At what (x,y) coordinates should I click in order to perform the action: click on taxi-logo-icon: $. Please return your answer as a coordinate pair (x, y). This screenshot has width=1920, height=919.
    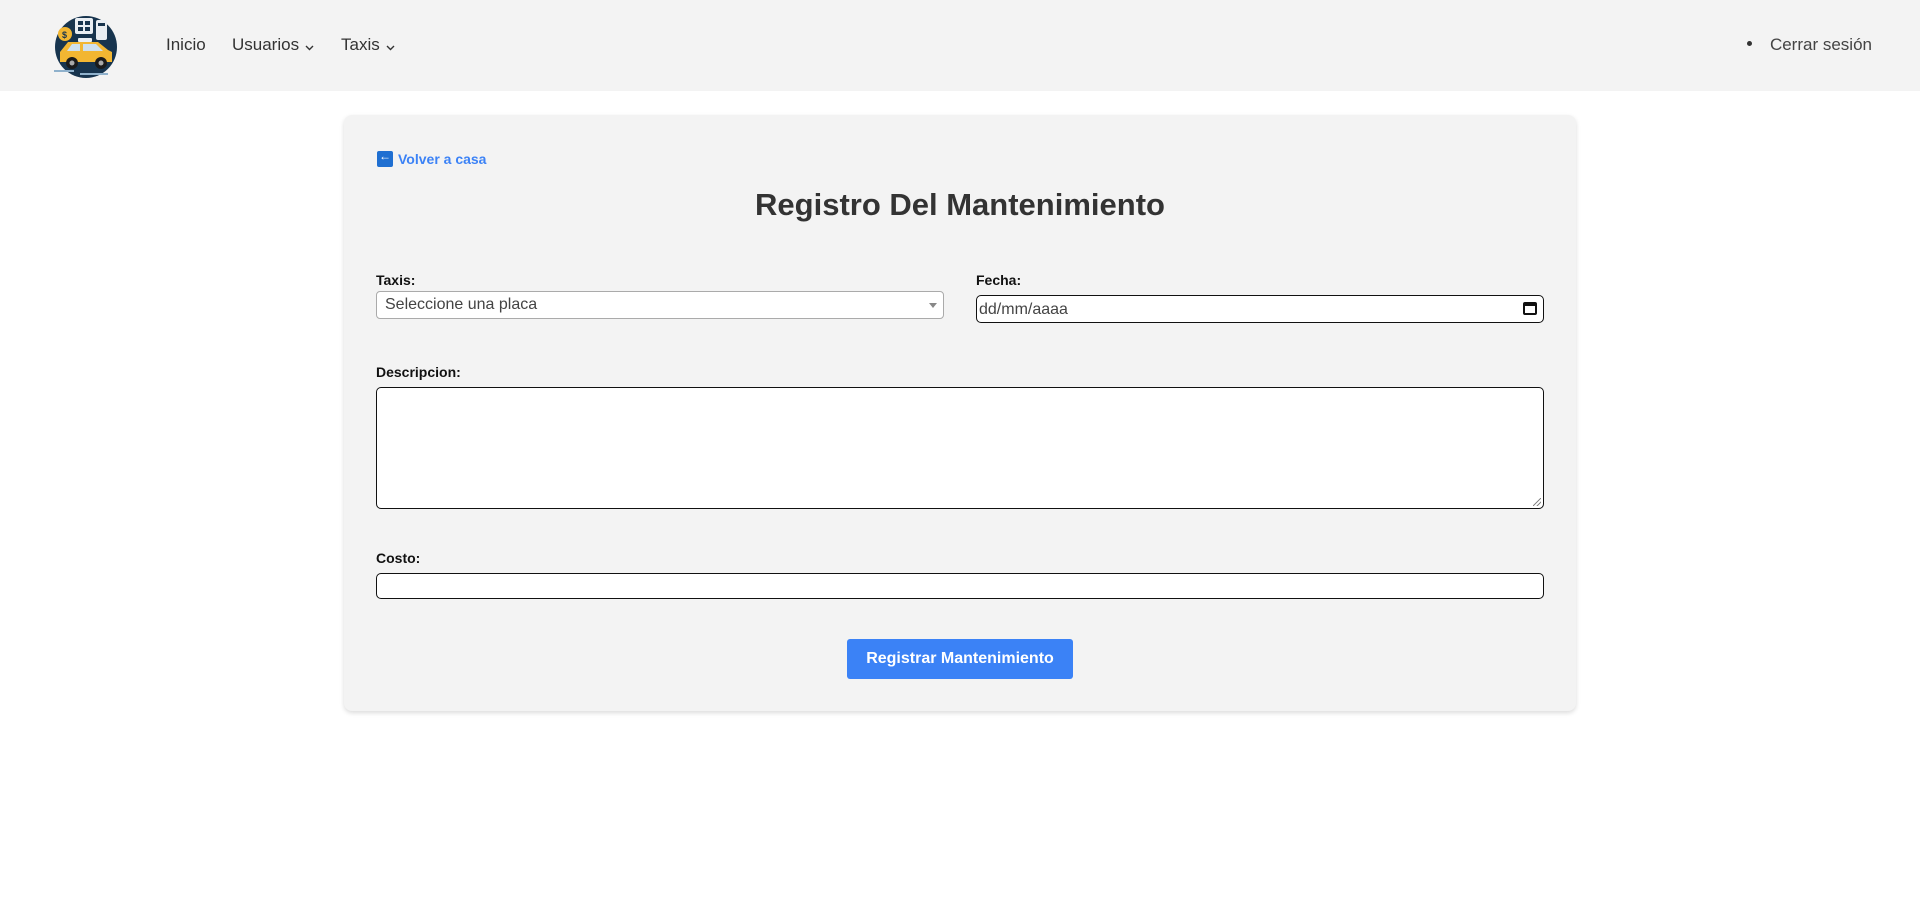
    Looking at the image, I should click on (86, 46).